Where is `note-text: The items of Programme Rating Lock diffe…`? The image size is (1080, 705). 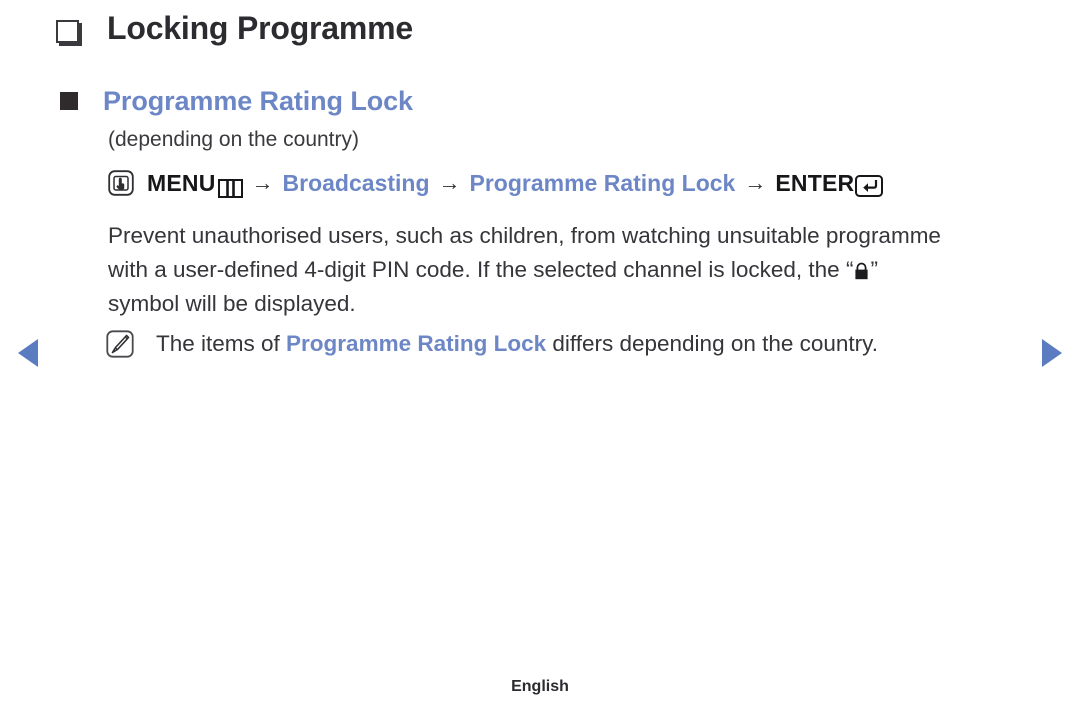 note-text: The items of Programme Rating Lock diffe… is located at coordinates (517, 344).